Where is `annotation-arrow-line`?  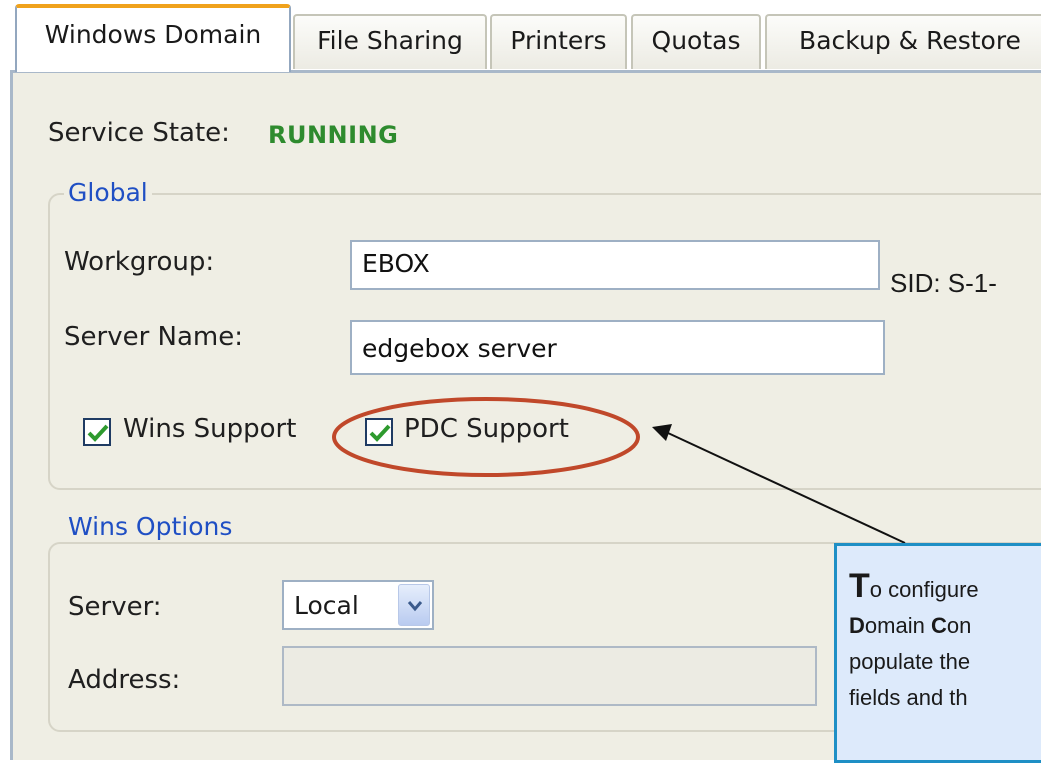 annotation-arrow-line is located at coordinates (786, 488).